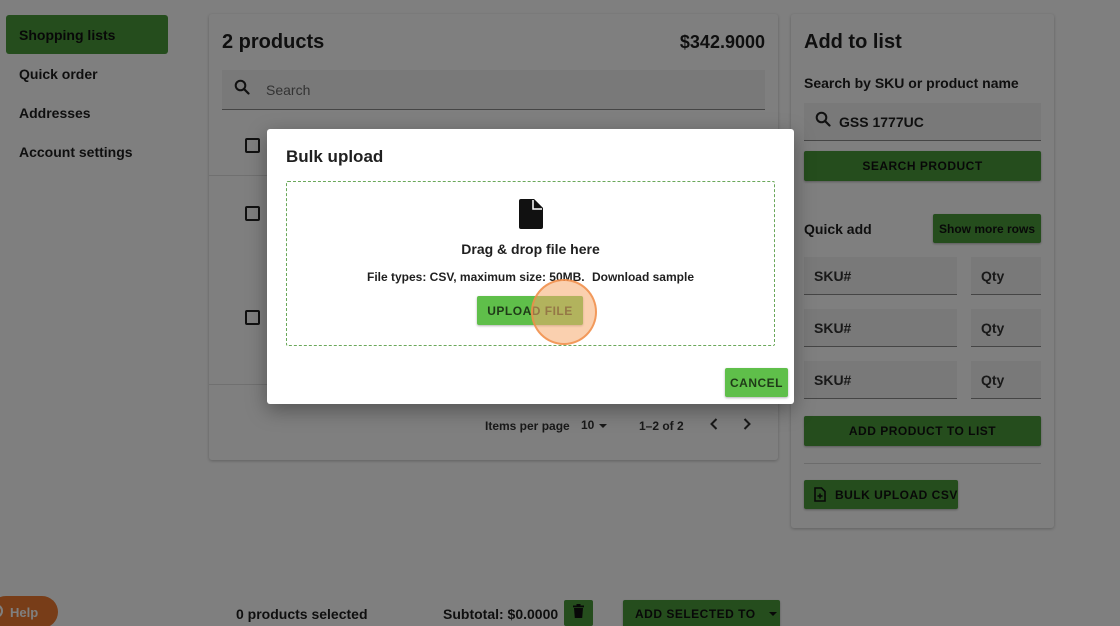 The width and height of the screenshot is (1120, 626). Describe the element at coordinates (531, 216) in the screenshot. I see `file-icon` at that location.